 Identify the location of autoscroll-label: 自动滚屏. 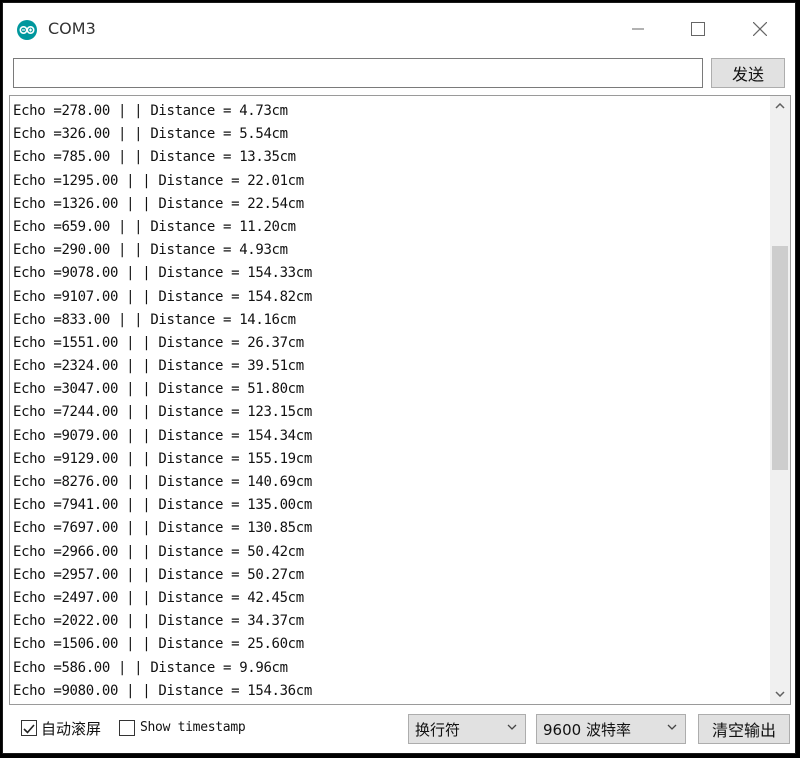
(71, 728).